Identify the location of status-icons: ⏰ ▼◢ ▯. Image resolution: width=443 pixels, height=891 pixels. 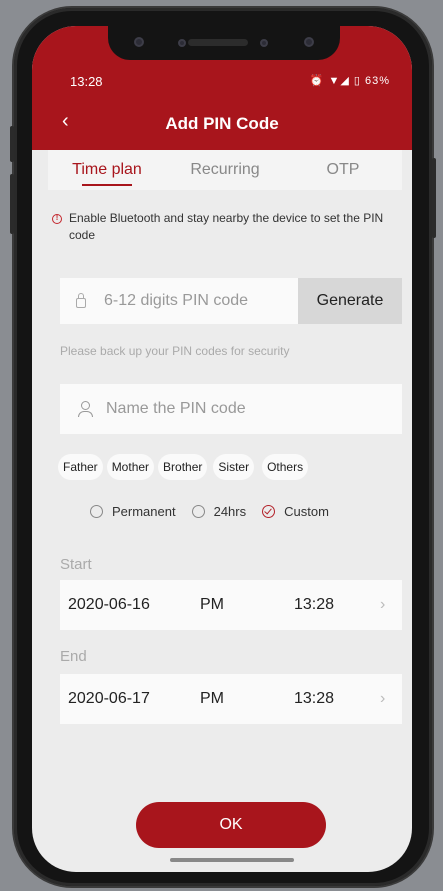
(335, 81).